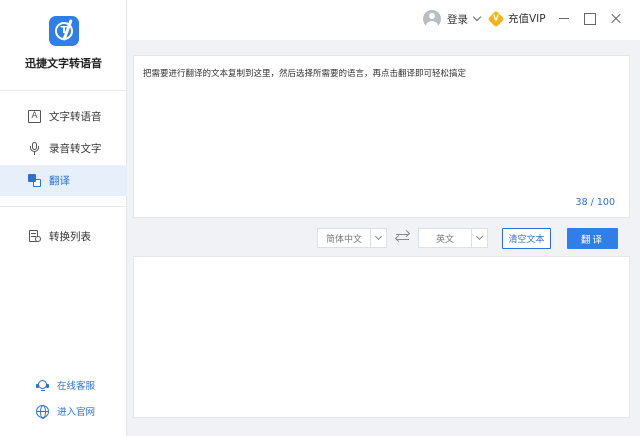 This screenshot has height=436, width=640. Describe the element at coordinates (526, 238) in the screenshot. I see `clear-text-button: 清空文本` at that location.